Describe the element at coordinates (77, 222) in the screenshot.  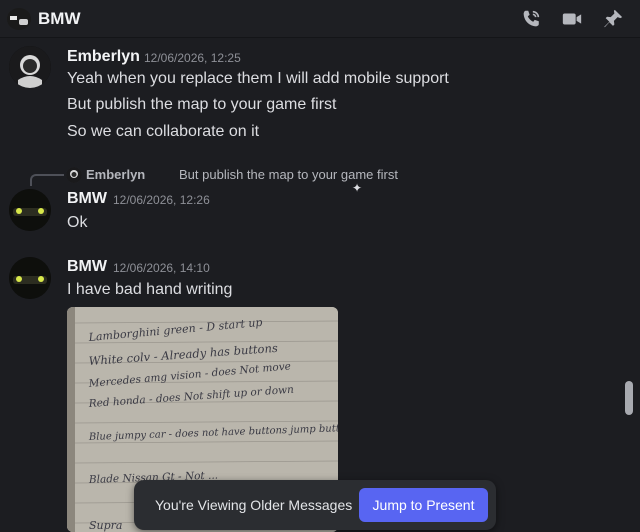
I see `message-text: Ok` at that location.